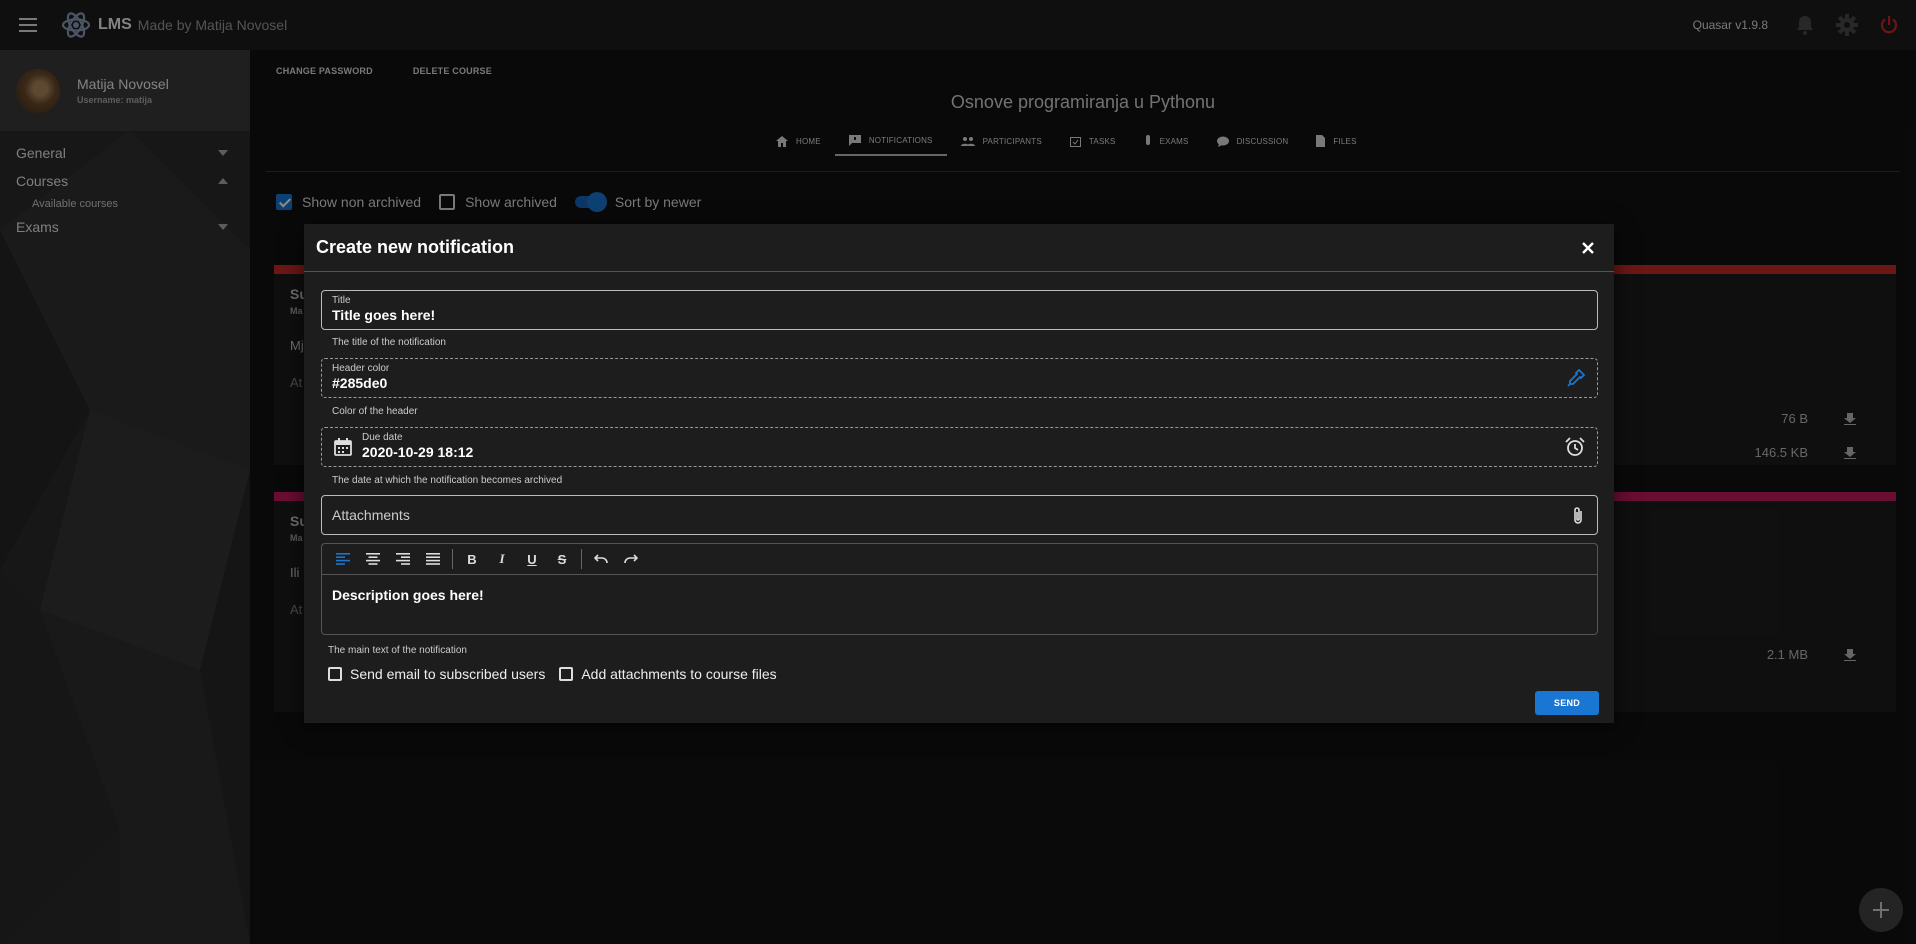  What do you see at coordinates (472, 559) in the screenshot?
I see `bold-icon: B` at bounding box center [472, 559].